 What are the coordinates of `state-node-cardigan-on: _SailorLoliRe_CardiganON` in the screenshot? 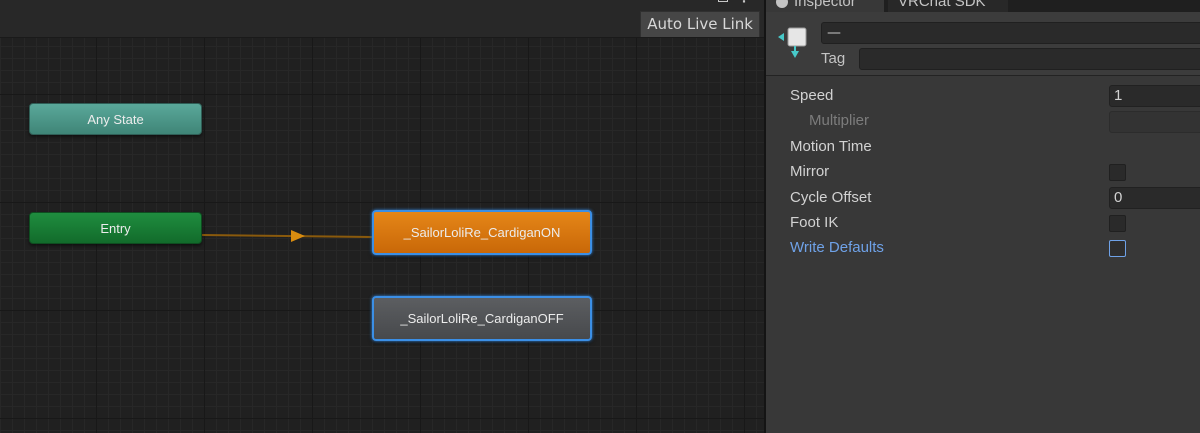 It's located at (482, 232).